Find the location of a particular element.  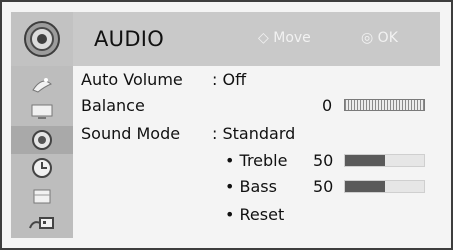

arrow-keys-icon: ◇ is located at coordinates (263, 38).